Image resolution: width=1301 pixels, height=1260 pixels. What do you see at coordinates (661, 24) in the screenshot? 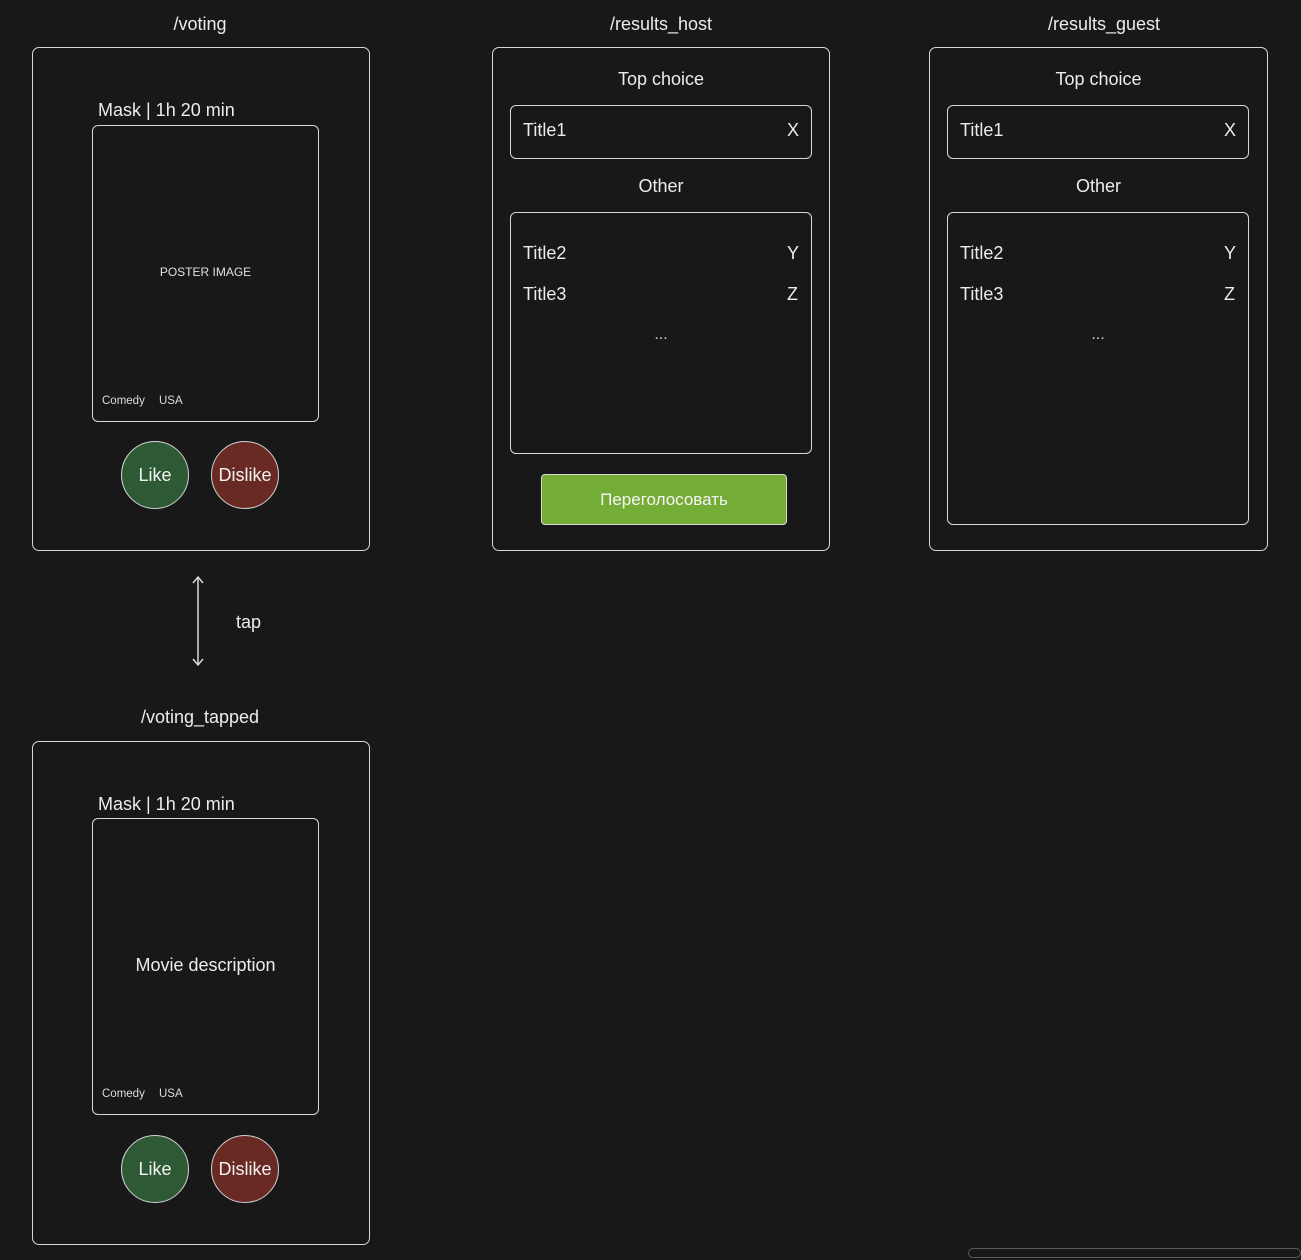
I see `route-label-results-host: /results_host` at bounding box center [661, 24].